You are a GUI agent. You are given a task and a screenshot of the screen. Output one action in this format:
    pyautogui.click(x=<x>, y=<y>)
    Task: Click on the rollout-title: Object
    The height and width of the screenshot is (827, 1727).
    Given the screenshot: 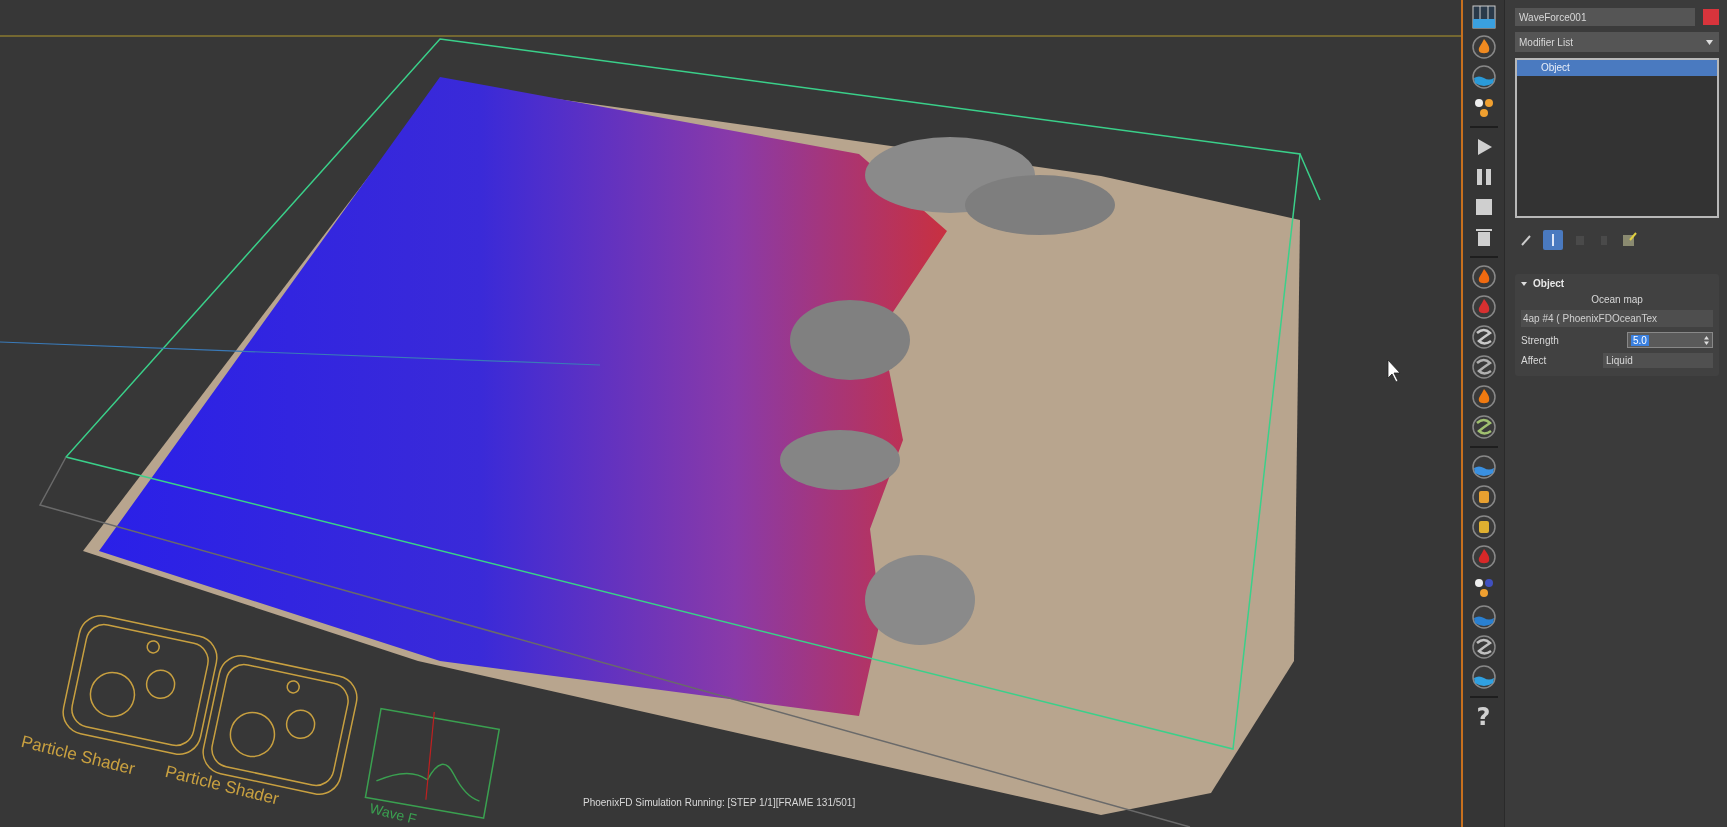 What is the action you would take?
    pyautogui.click(x=1549, y=283)
    